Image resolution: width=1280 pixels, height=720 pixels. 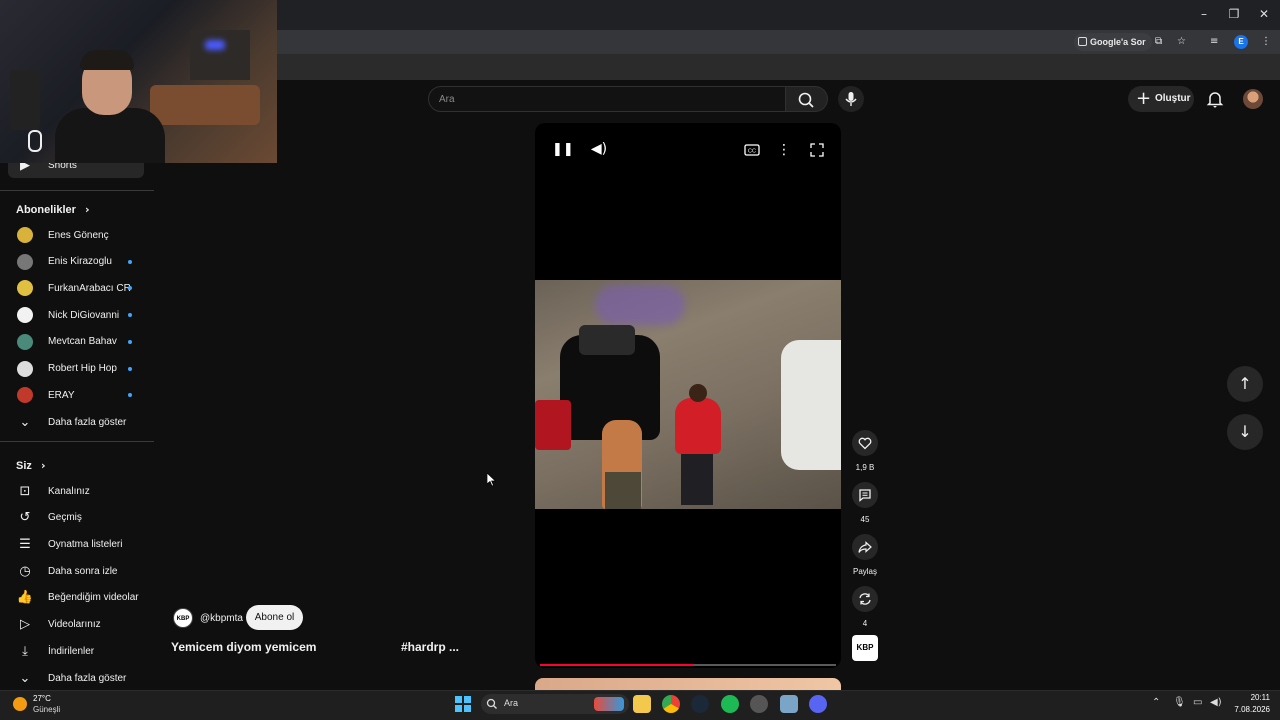 I want to click on chrome-icon, so click(x=671, y=704).